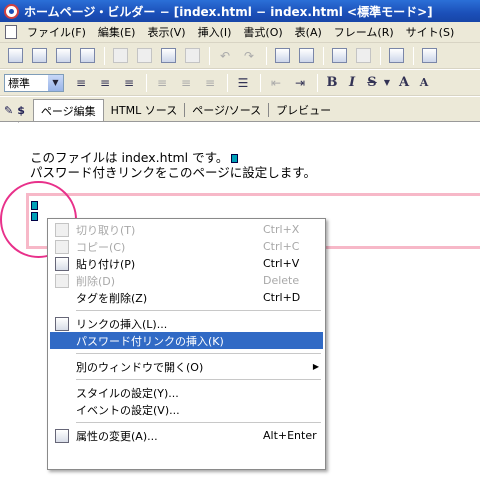 The width and height of the screenshot is (480, 482). I want to click on menu-table: 表(A), so click(308, 32).